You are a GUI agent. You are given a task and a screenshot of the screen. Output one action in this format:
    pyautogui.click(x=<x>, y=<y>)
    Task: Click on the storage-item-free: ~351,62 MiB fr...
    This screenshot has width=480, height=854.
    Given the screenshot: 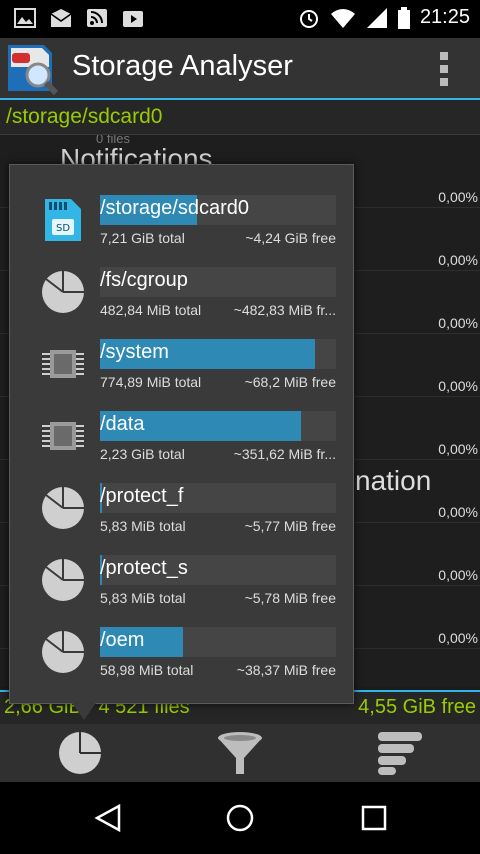 What is the action you would take?
    pyautogui.click(x=284, y=454)
    